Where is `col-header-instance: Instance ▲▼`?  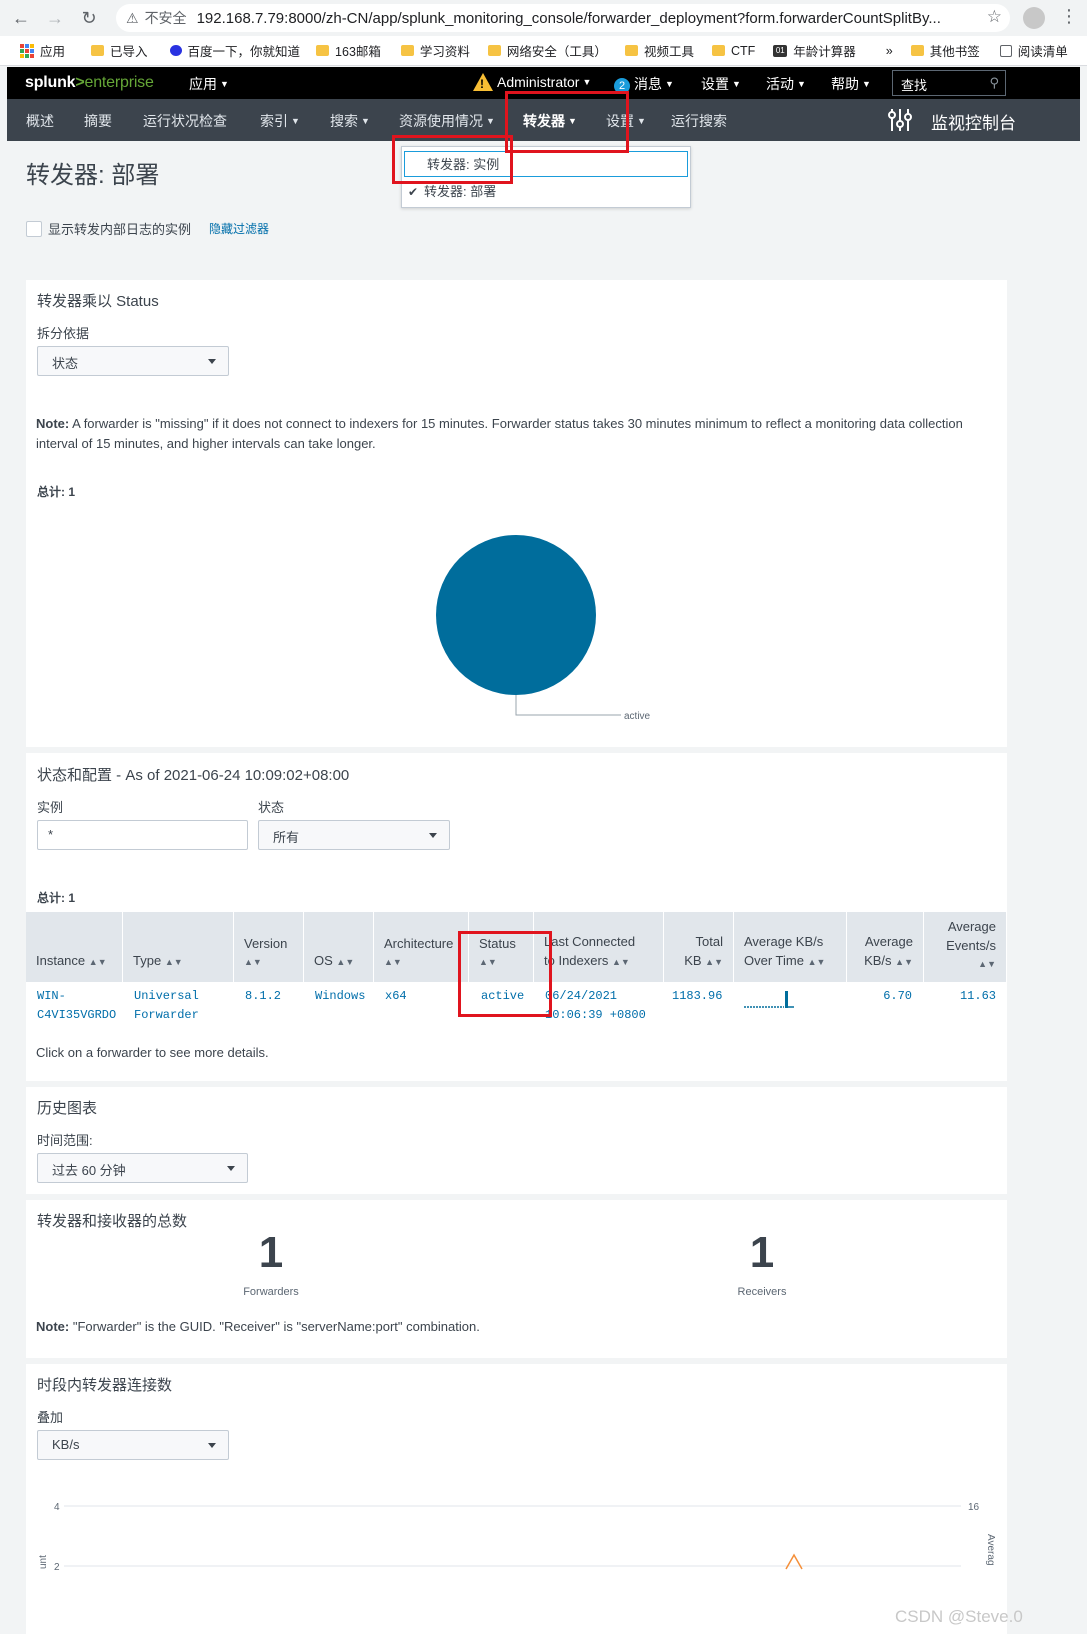 col-header-instance: Instance ▲▼ is located at coordinates (74, 947).